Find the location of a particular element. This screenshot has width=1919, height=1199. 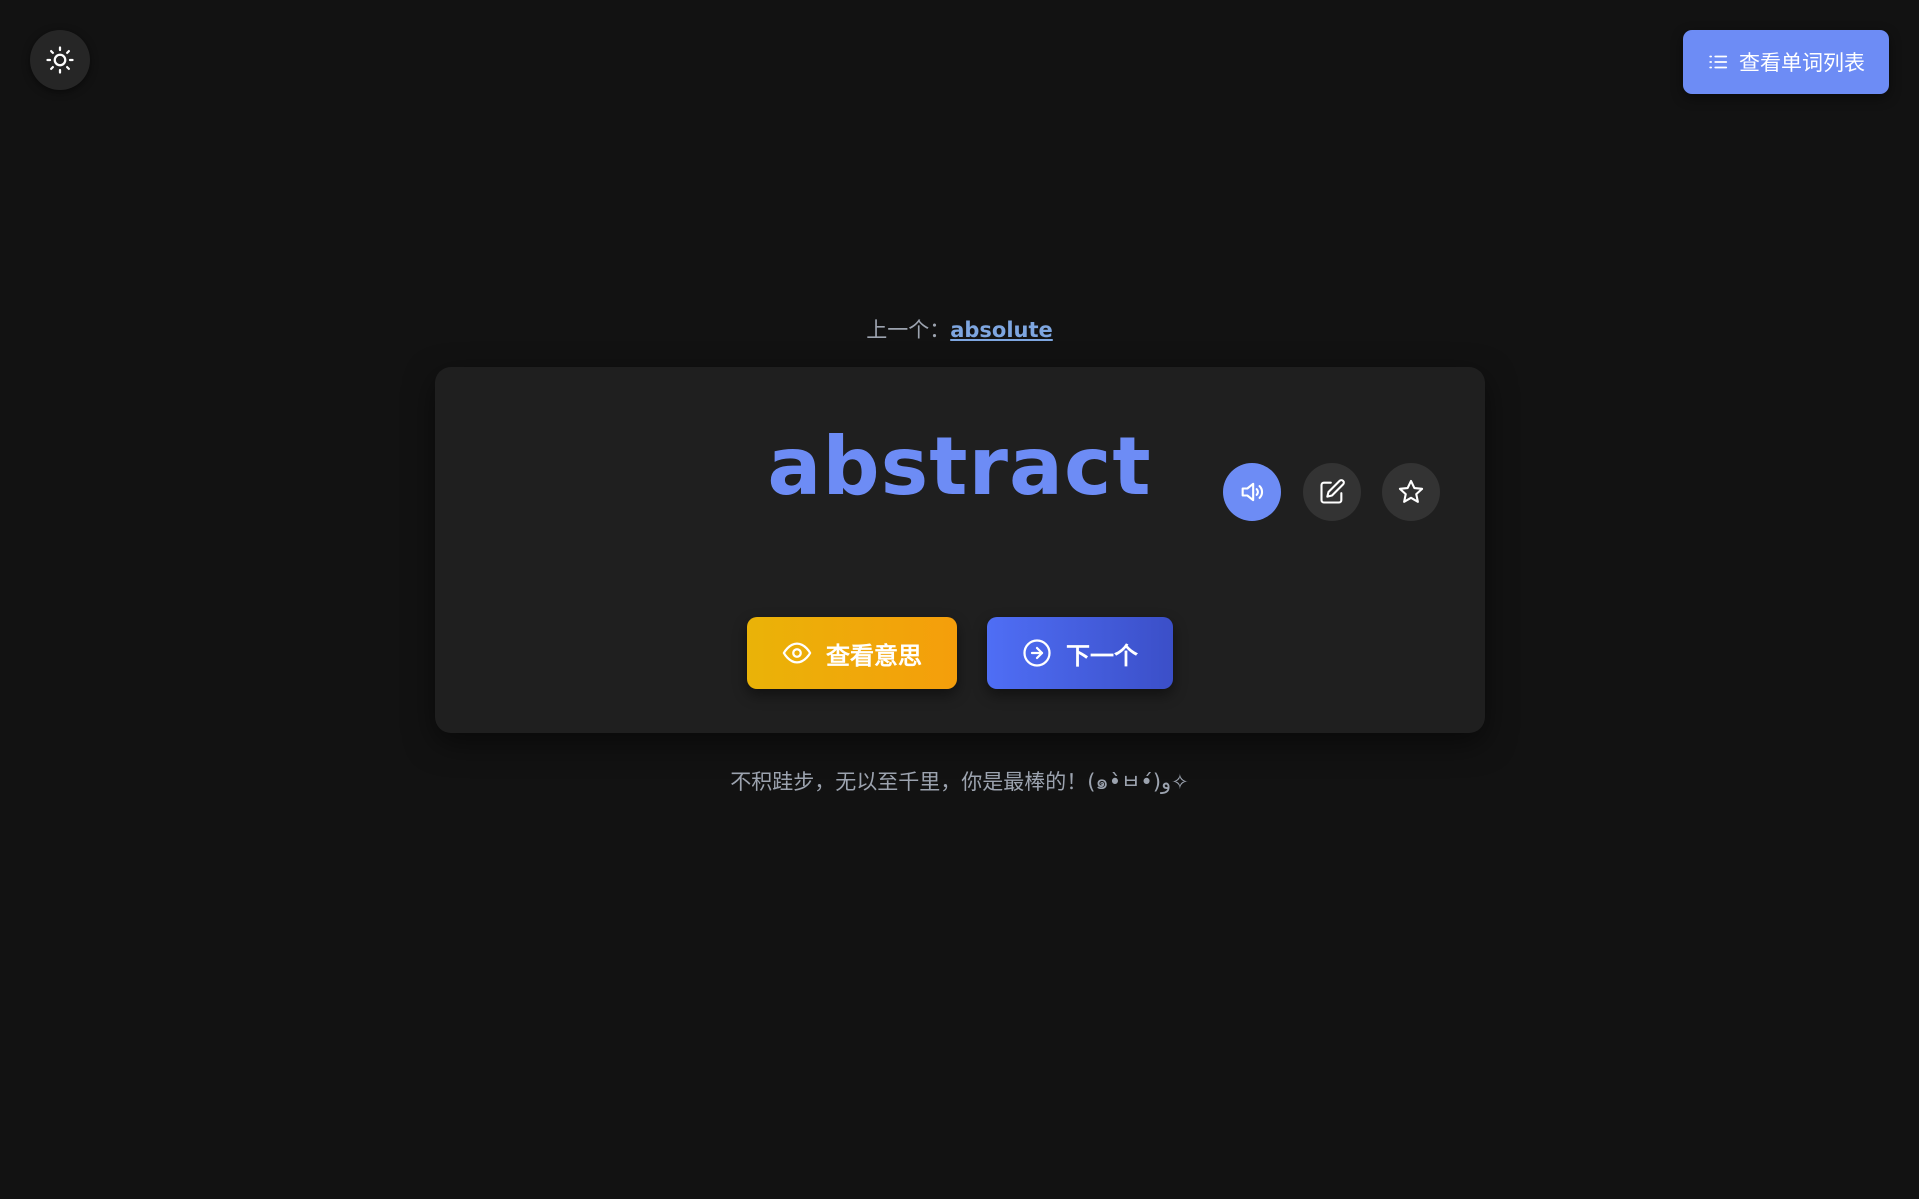

arrow-right-circle-icon is located at coordinates (1037, 653).